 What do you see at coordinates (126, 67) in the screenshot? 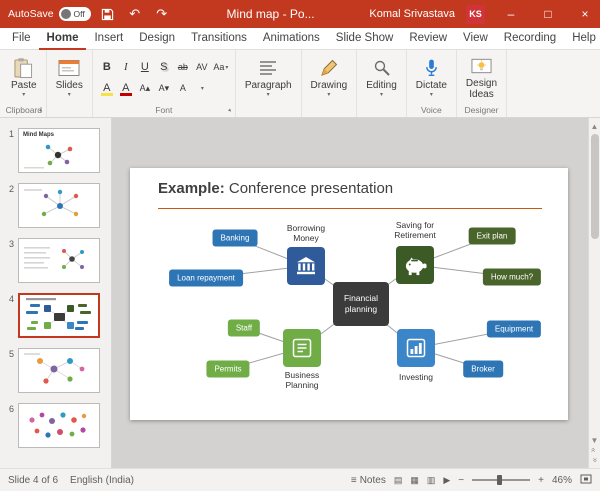
I see `italic-button: I` at bounding box center [126, 67].